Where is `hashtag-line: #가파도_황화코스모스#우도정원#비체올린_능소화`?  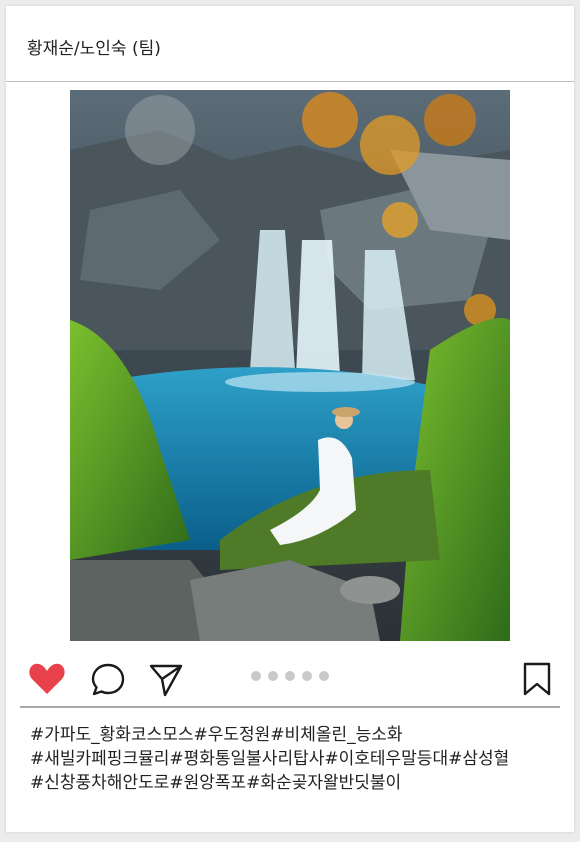
hashtag-line: #가파도_황화코스모스#우도정원#비체올린_능소화 is located at coordinates (300, 735).